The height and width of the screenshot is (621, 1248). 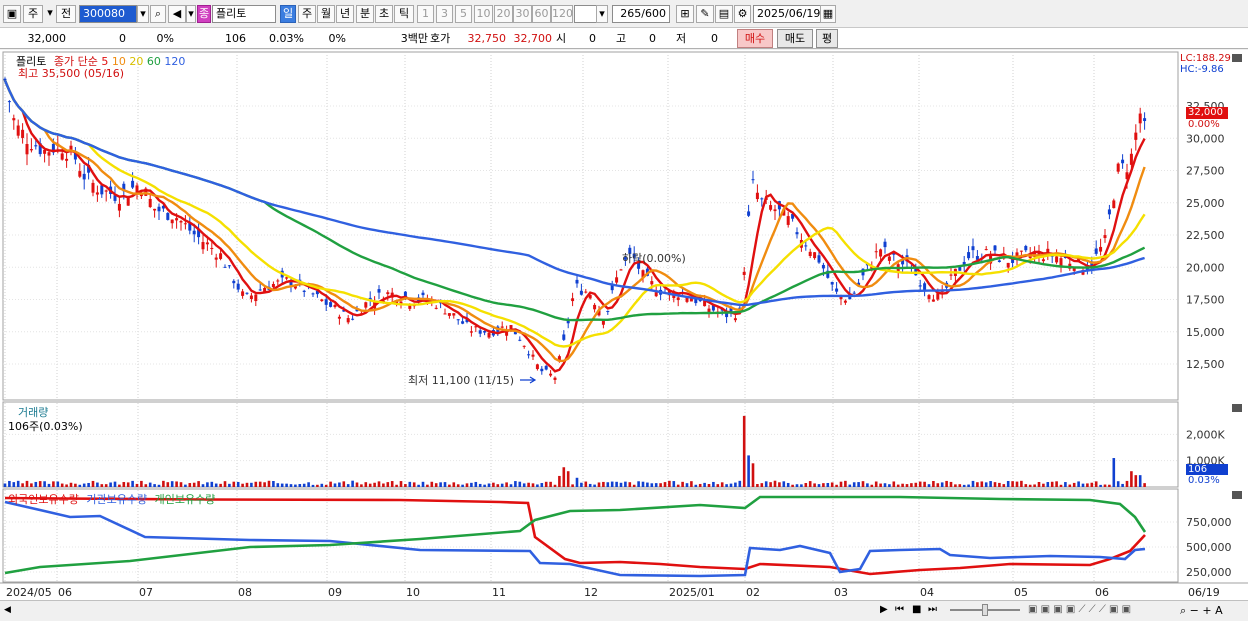 I want to click on period-tick: 틱, so click(x=404, y=14).